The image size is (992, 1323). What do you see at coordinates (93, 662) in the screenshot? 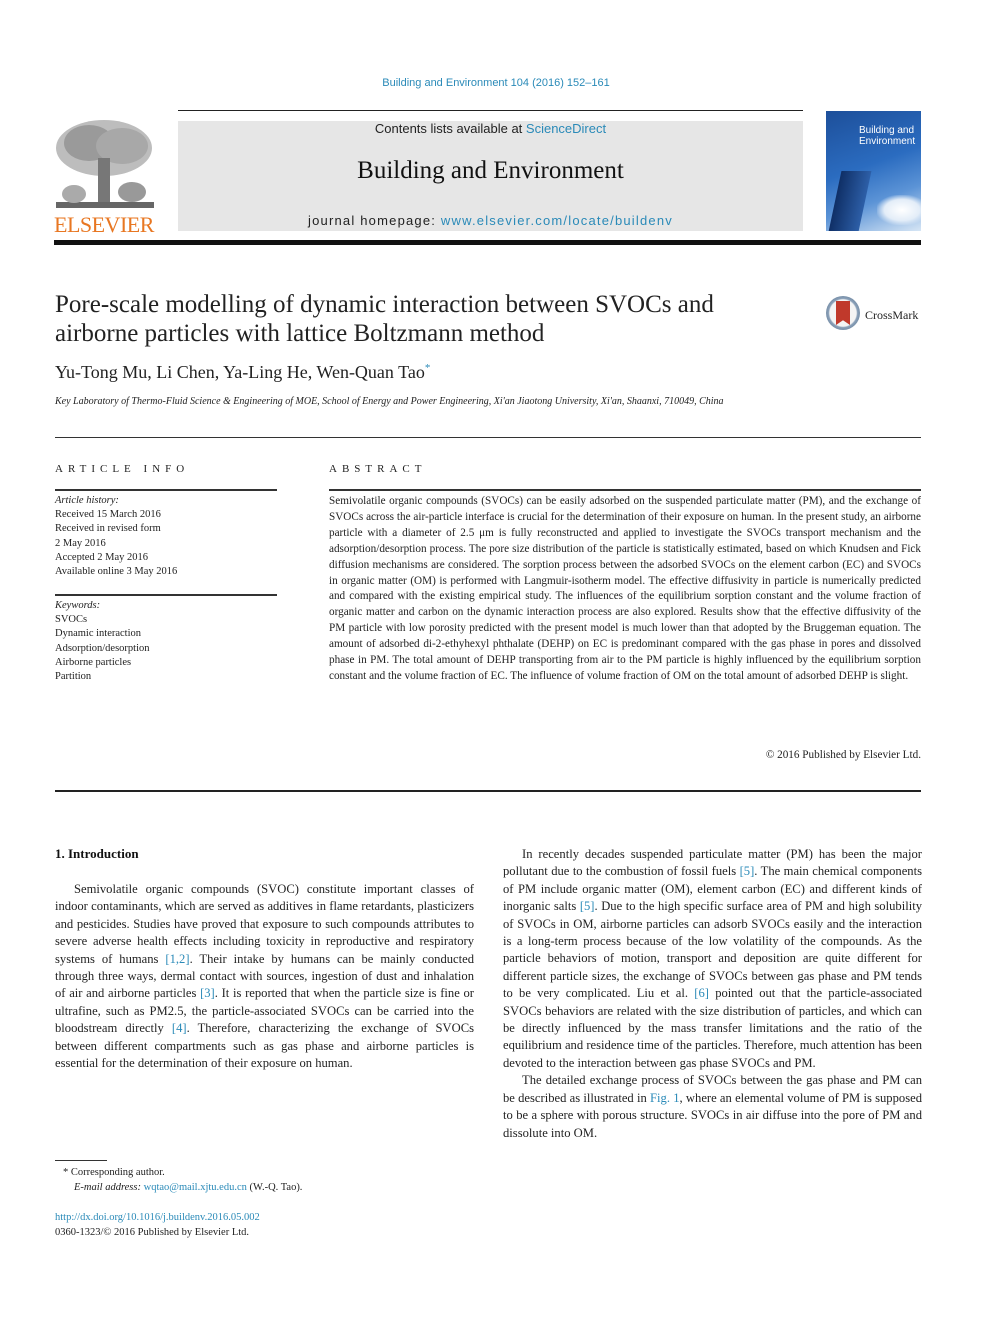
I see `keyword: Airborne particles` at bounding box center [93, 662].